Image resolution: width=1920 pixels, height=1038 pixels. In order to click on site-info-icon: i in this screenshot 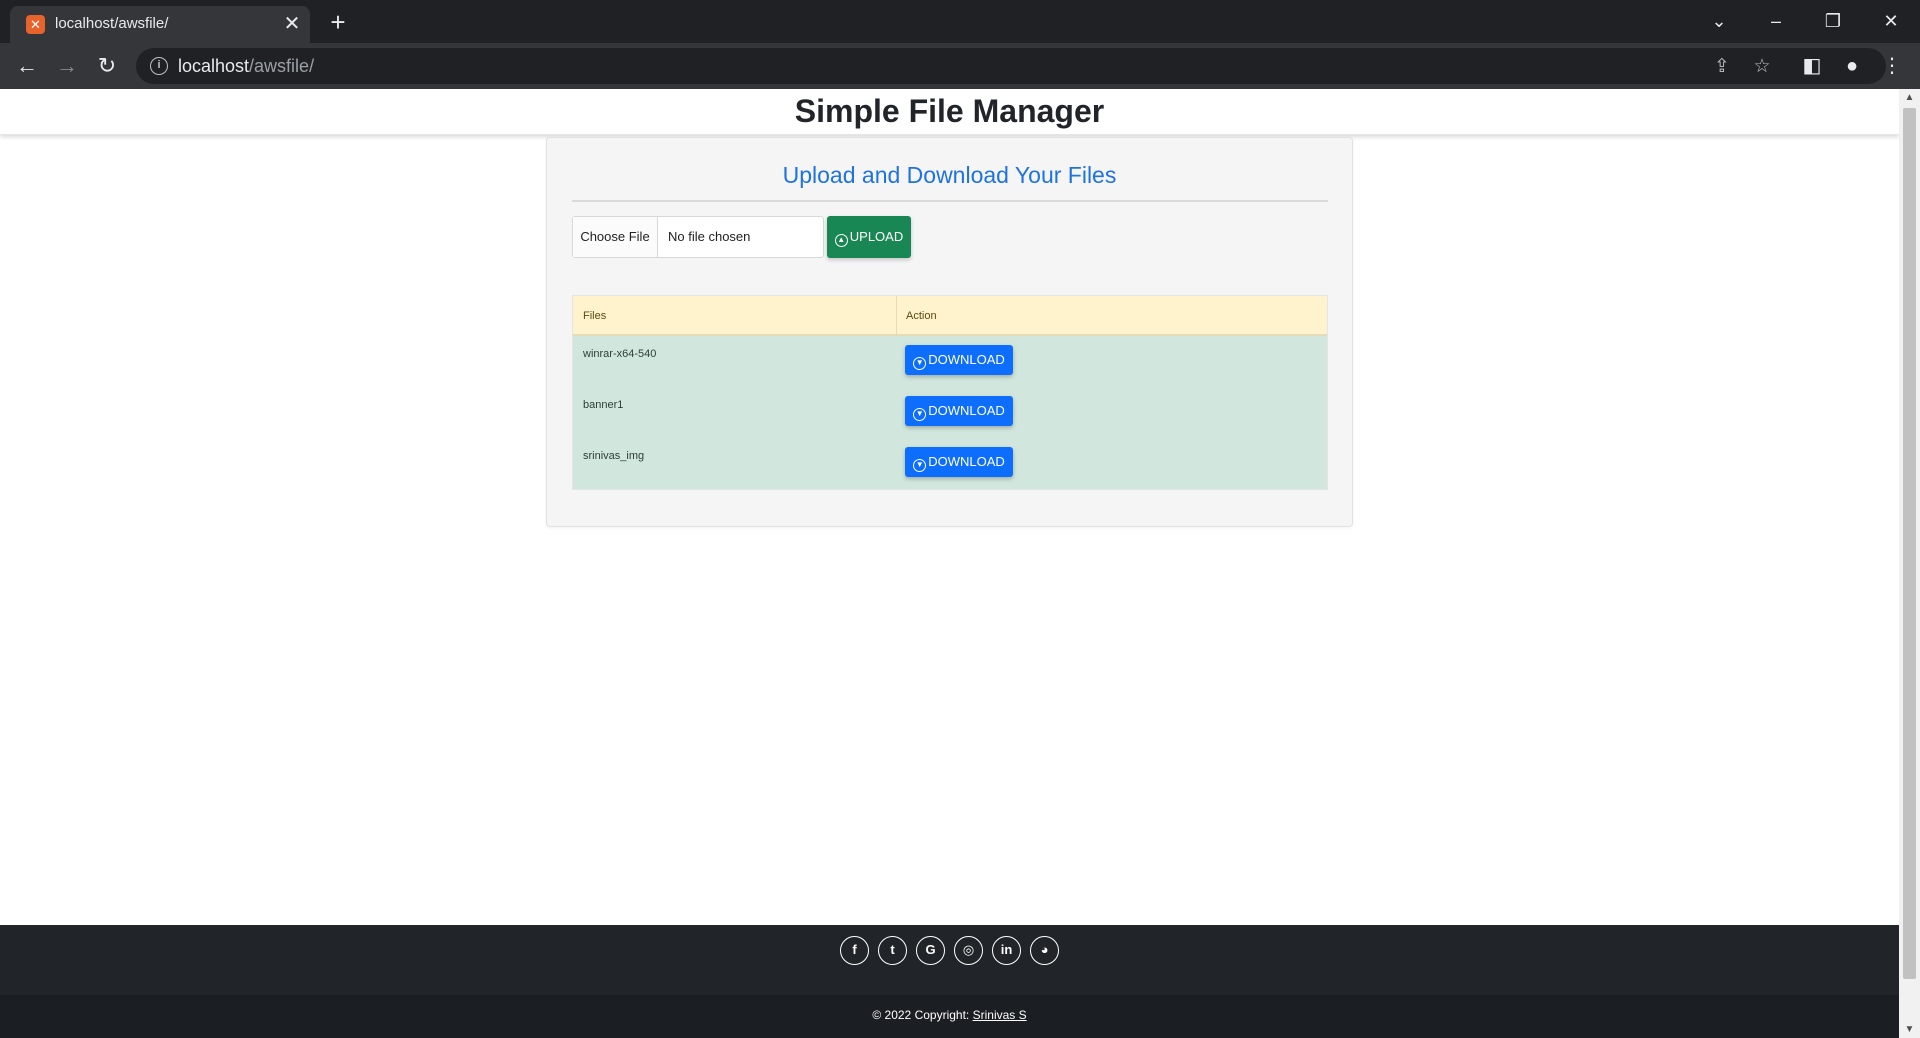, I will do `click(159, 66)`.